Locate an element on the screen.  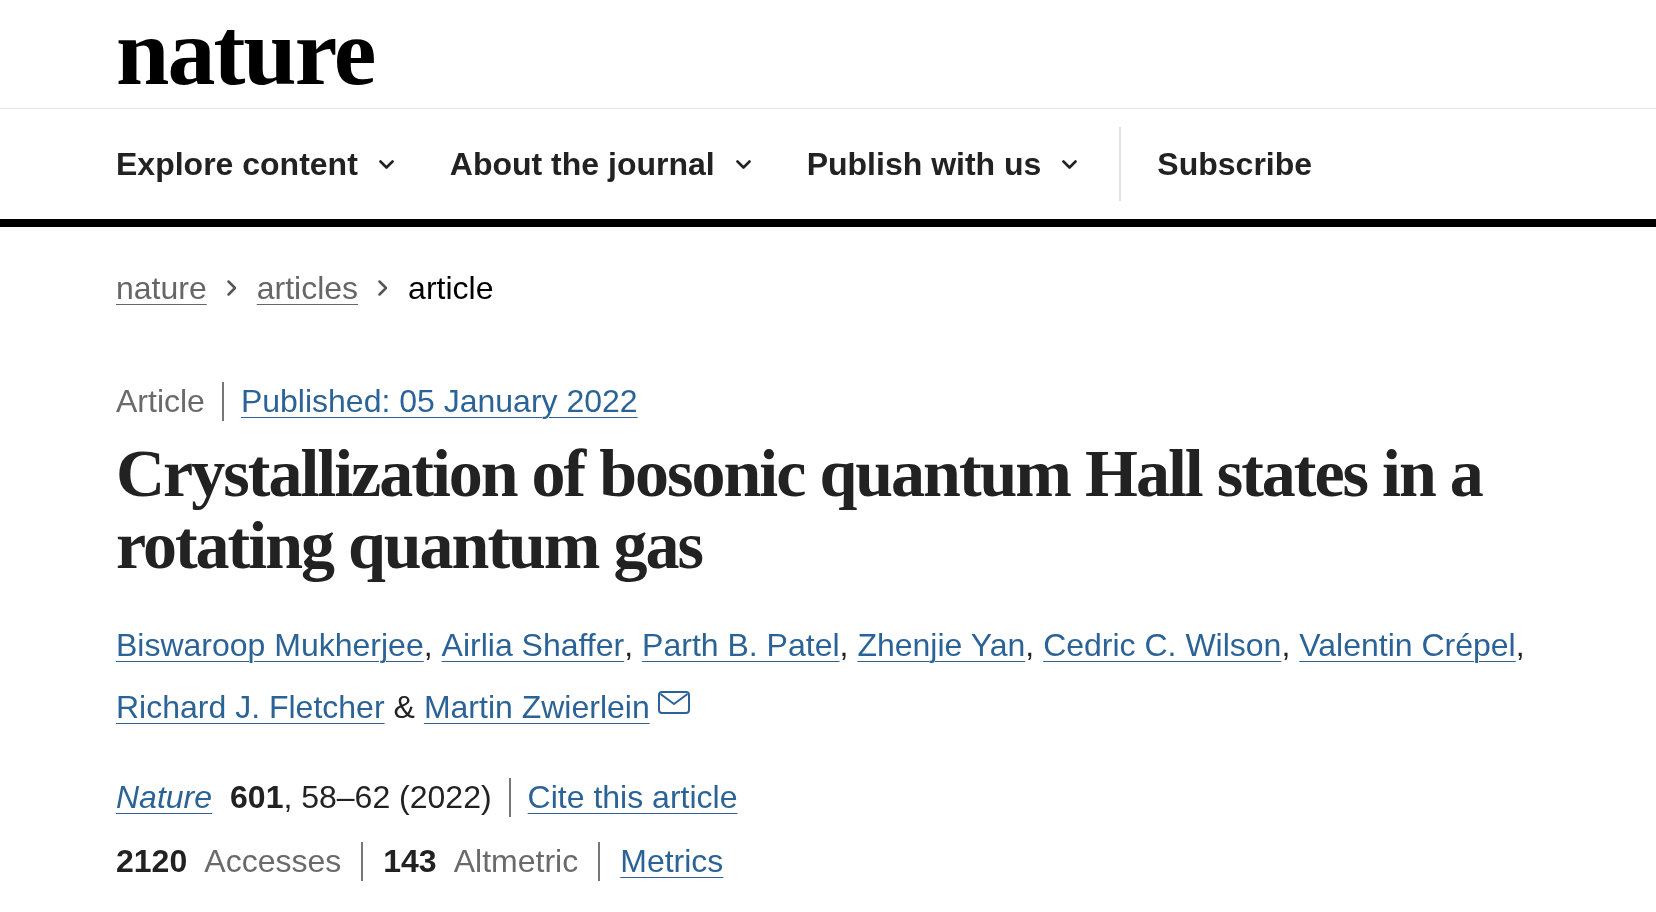
article-title: Crystallization of bosonic quantum Hall states in a rotating quantum gas is located at coordinates (800, 509).